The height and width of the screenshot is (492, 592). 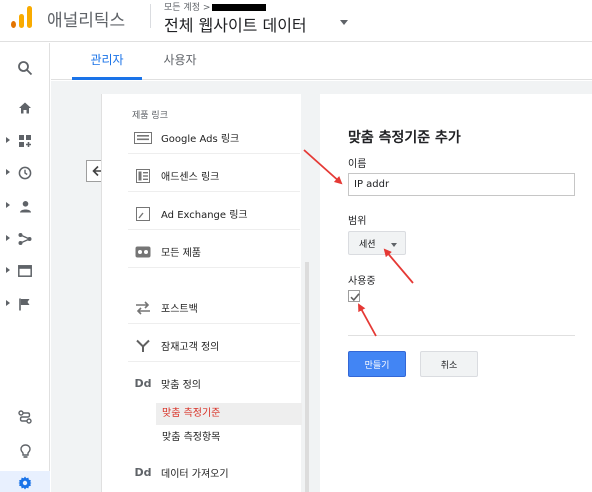 I want to click on search-button, so click(x=25, y=68).